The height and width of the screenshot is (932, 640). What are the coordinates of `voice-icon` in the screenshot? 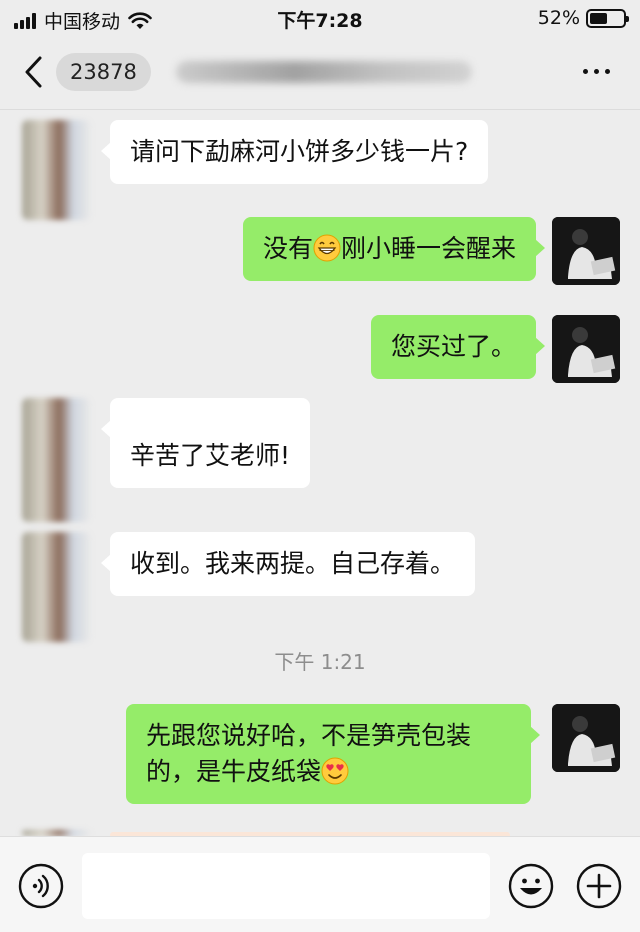 It's located at (41, 886).